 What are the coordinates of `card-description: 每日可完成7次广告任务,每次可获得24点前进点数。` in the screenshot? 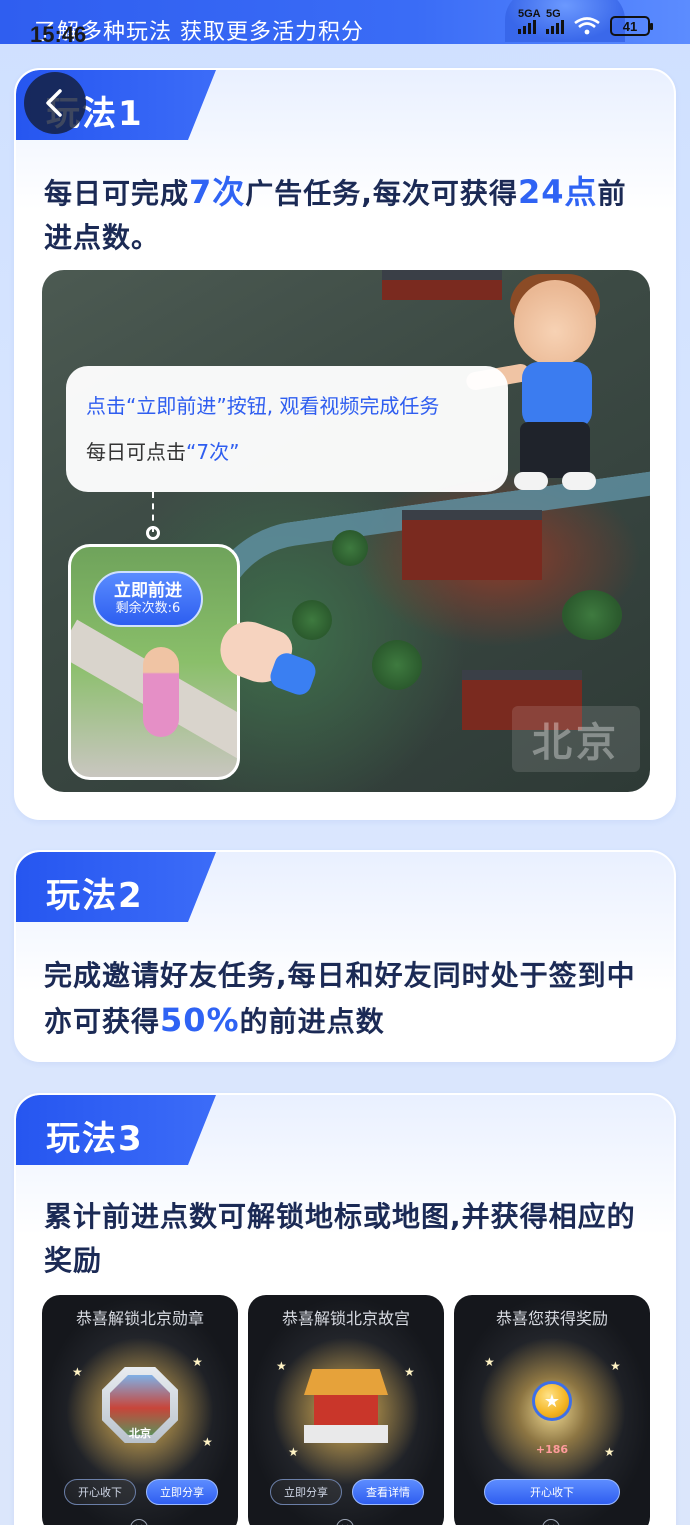 It's located at (349, 215).